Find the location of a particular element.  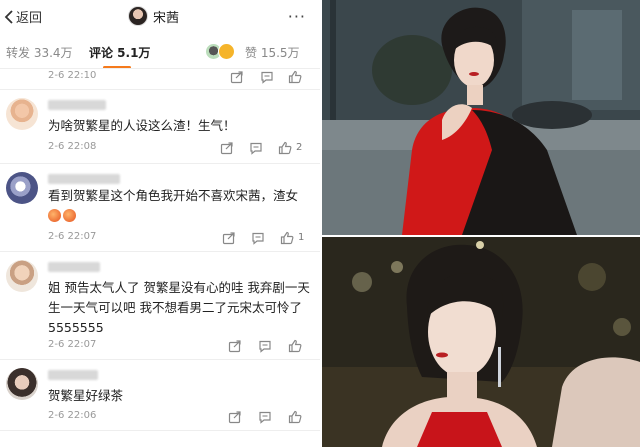

tab-likes: 赞 15.5万 is located at coordinates (272, 52).